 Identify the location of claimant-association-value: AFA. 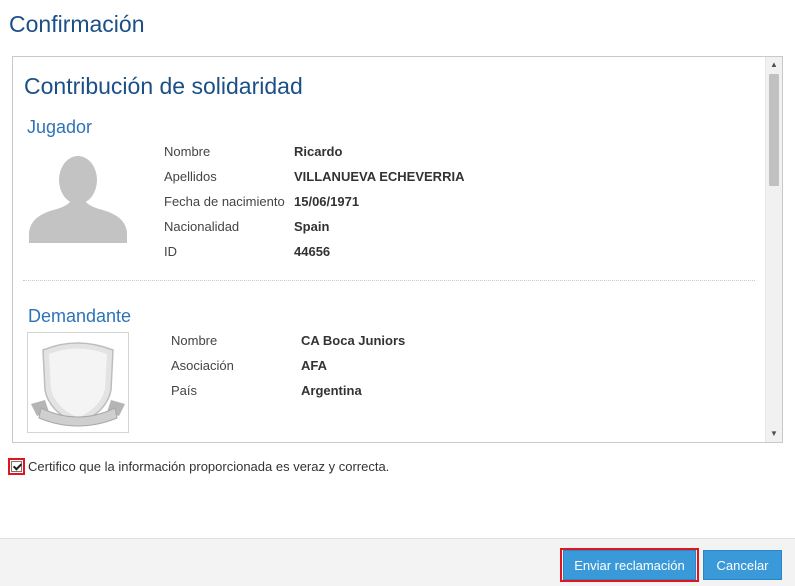
(314, 365).